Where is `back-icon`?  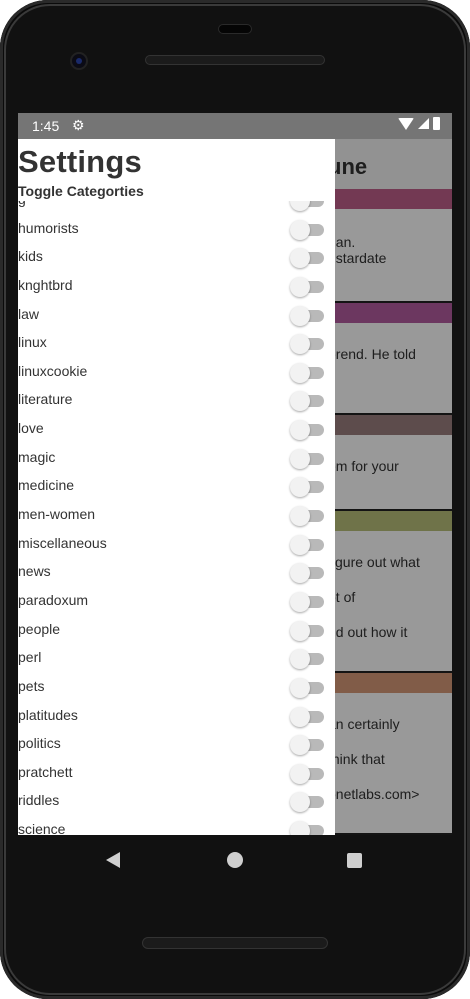 back-icon is located at coordinates (113, 860).